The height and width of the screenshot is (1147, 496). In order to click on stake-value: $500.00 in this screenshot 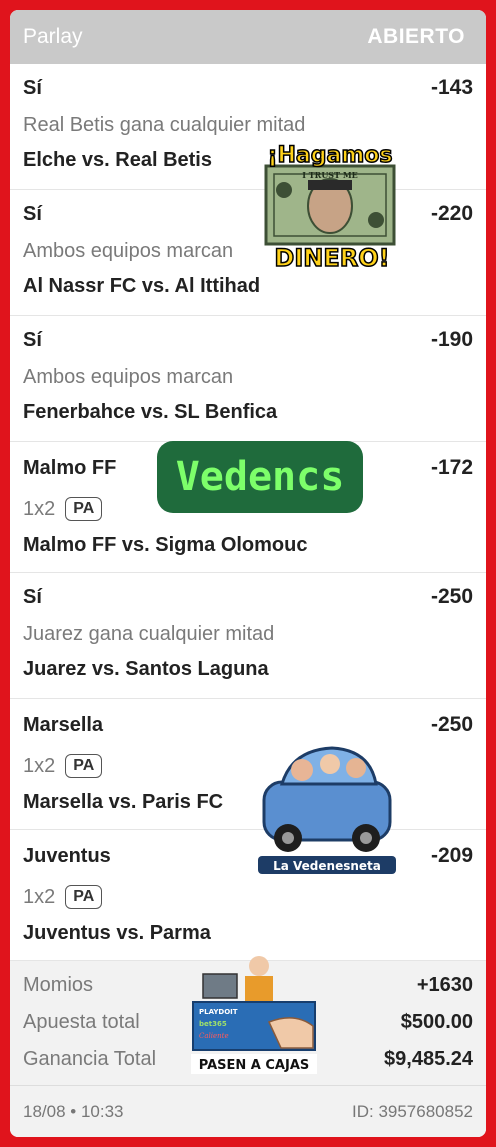, I will do `click(436, 1022)`.